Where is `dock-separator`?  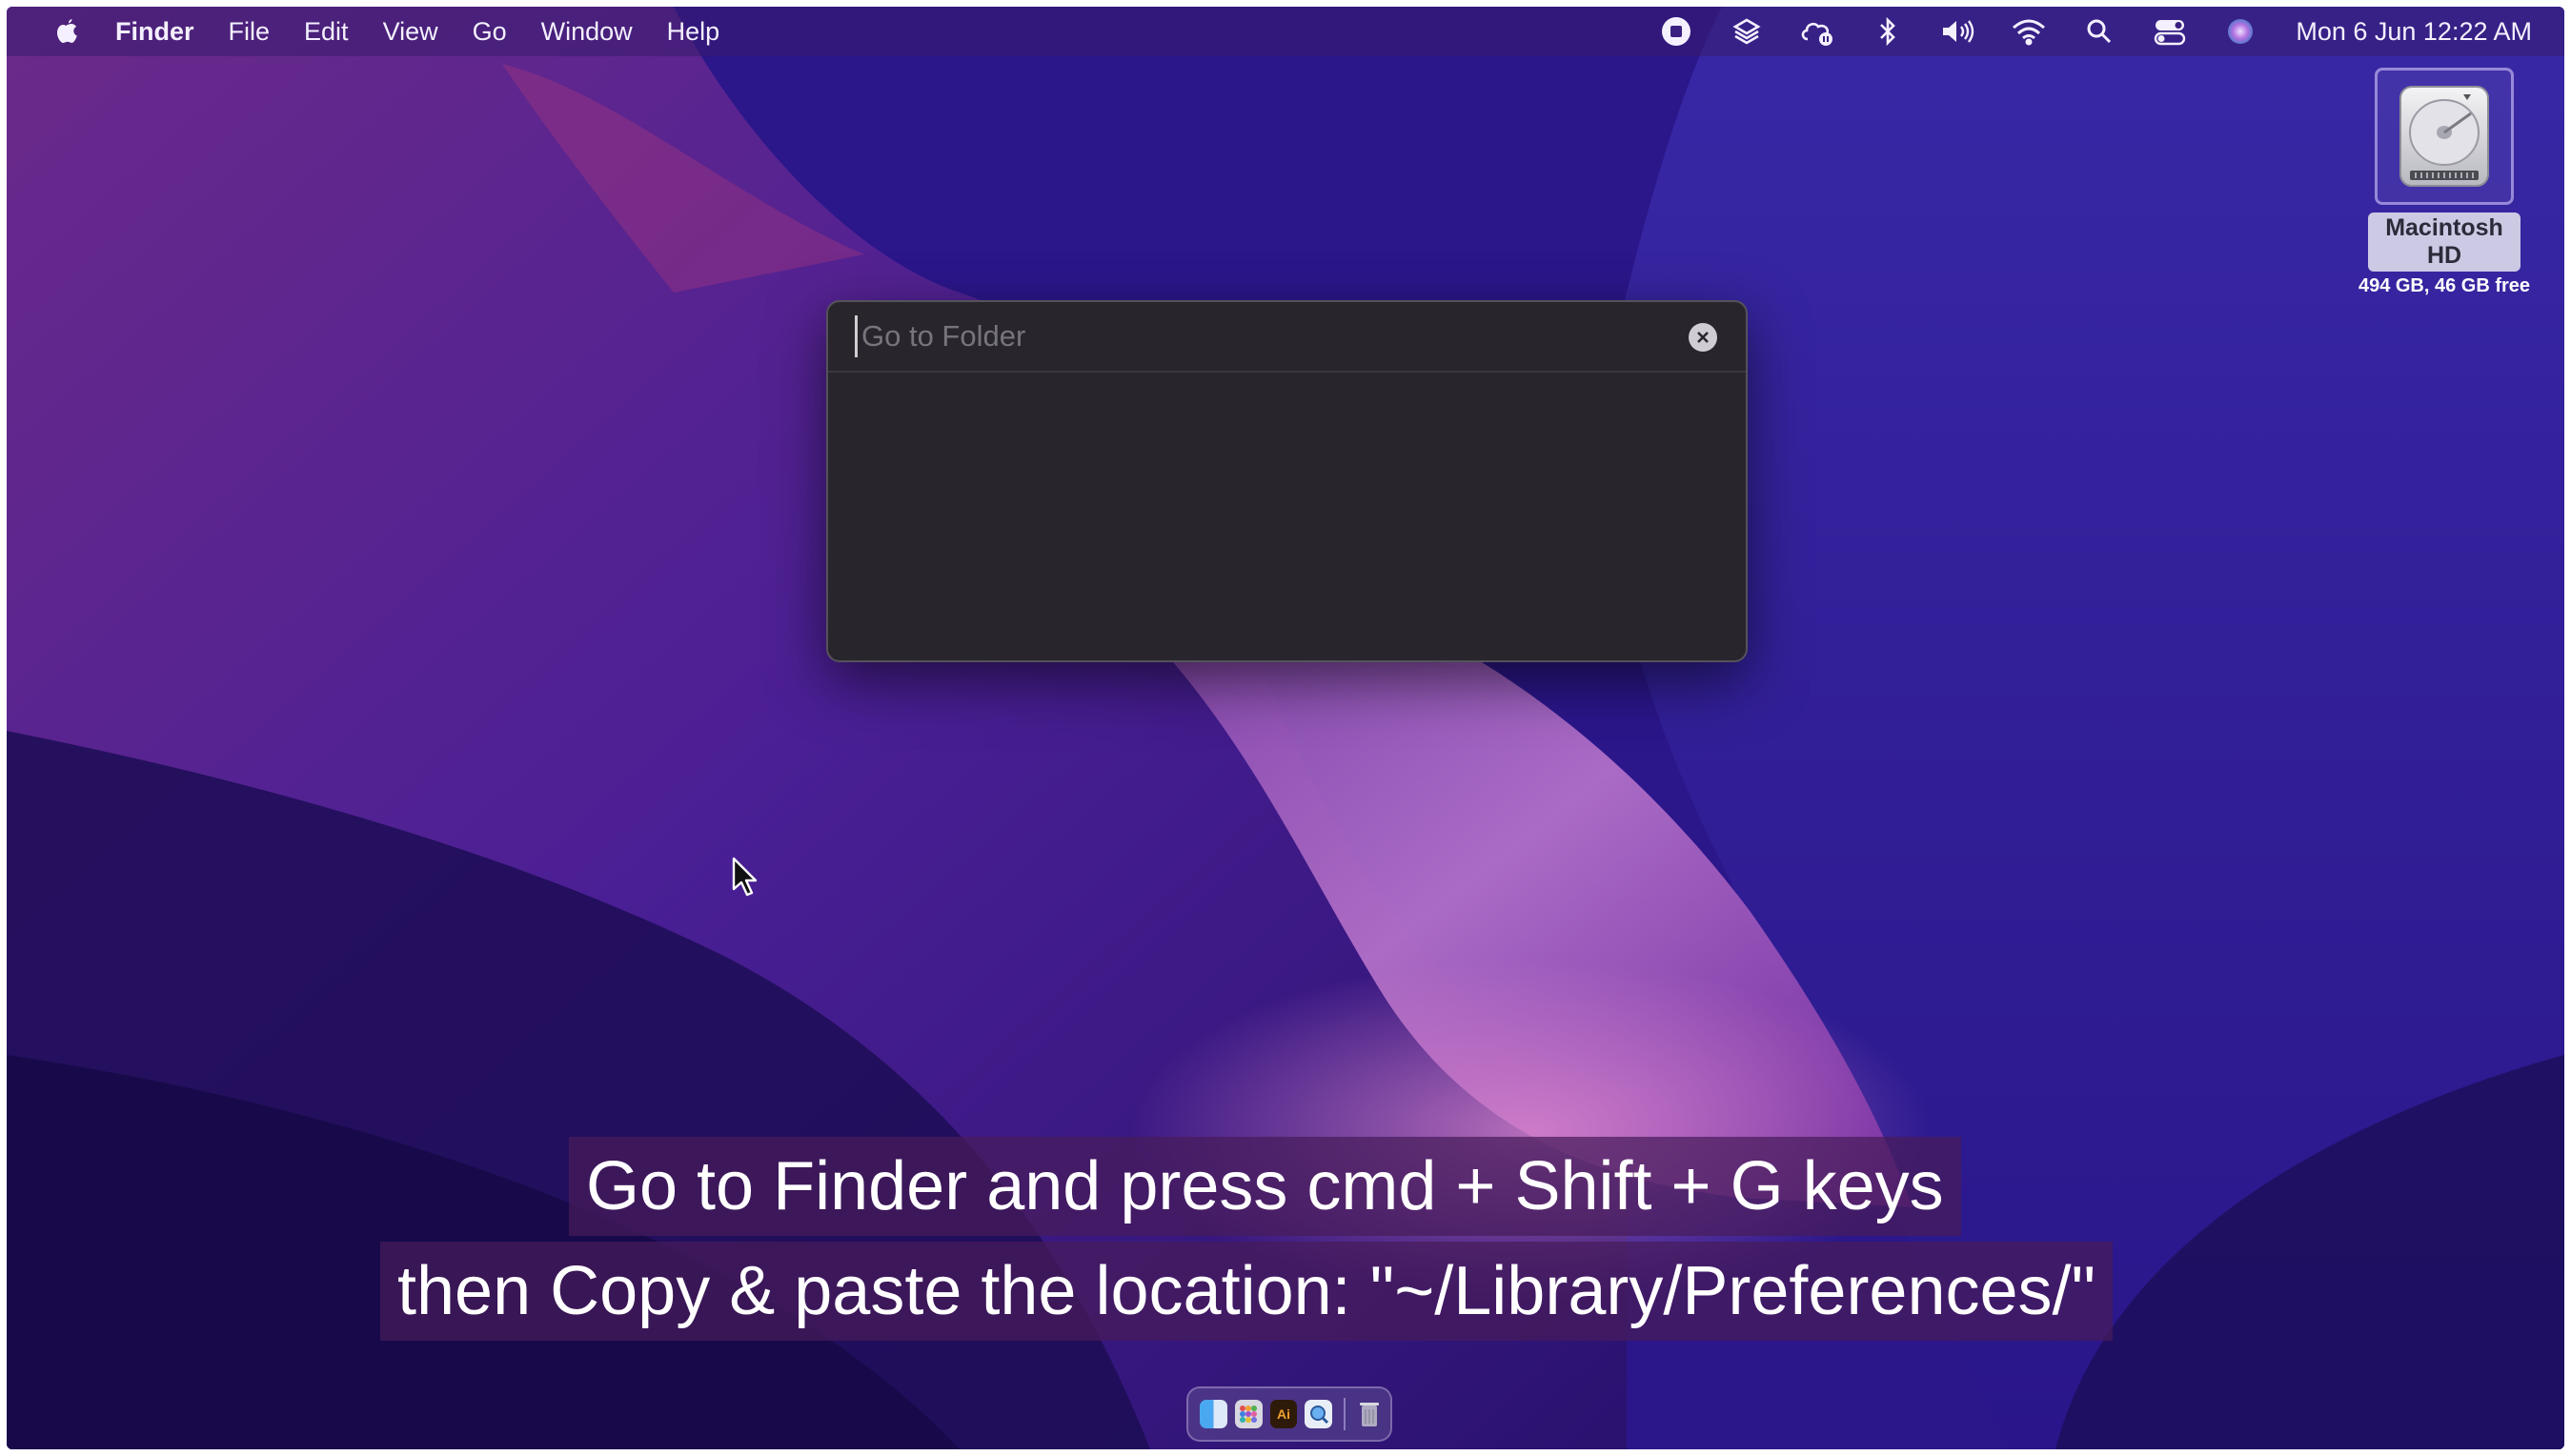 dock-separator is located at coordinates (1345, 1414).